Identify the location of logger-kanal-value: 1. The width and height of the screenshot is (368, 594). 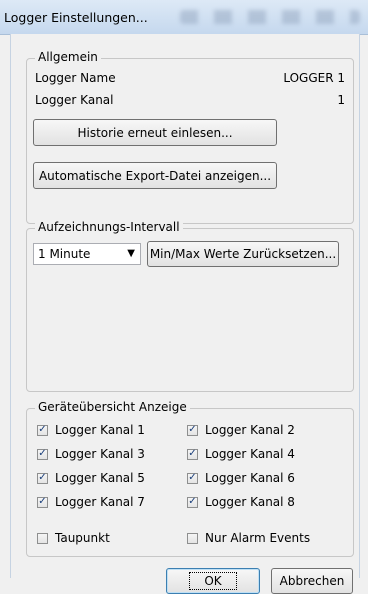
(341, 100).